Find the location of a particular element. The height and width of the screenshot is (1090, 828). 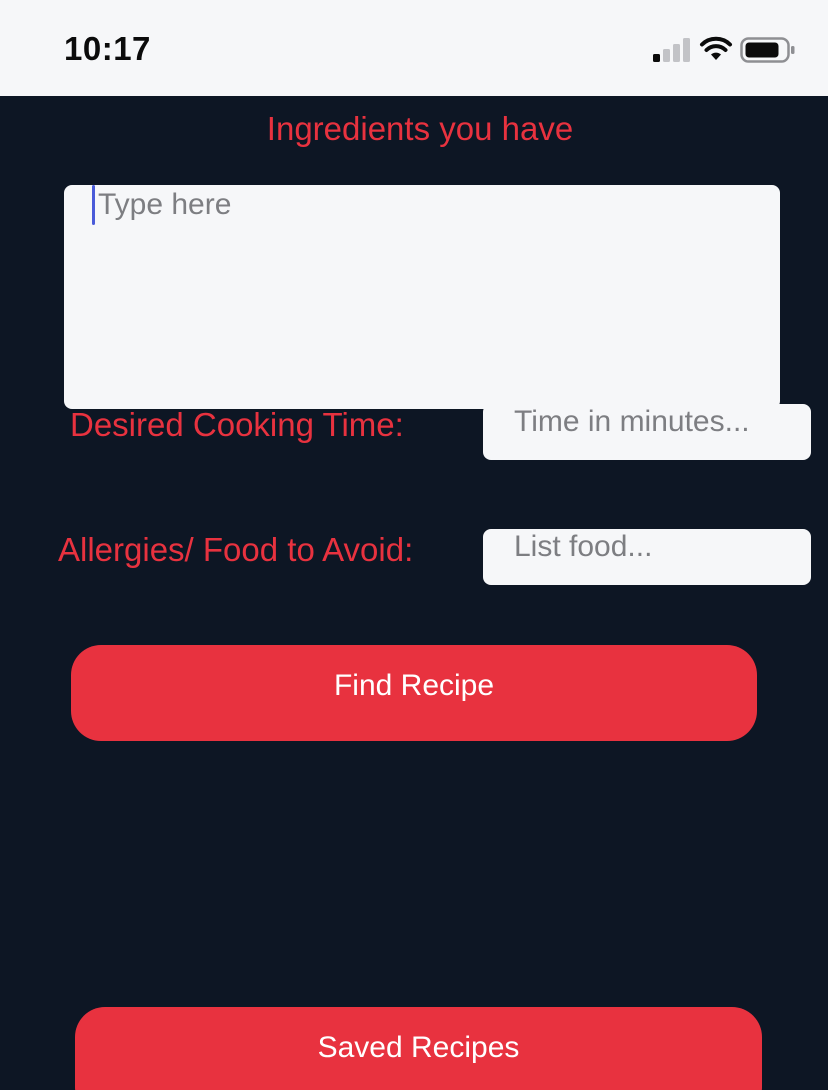

signal-icon is located at coordinates (671, 50).